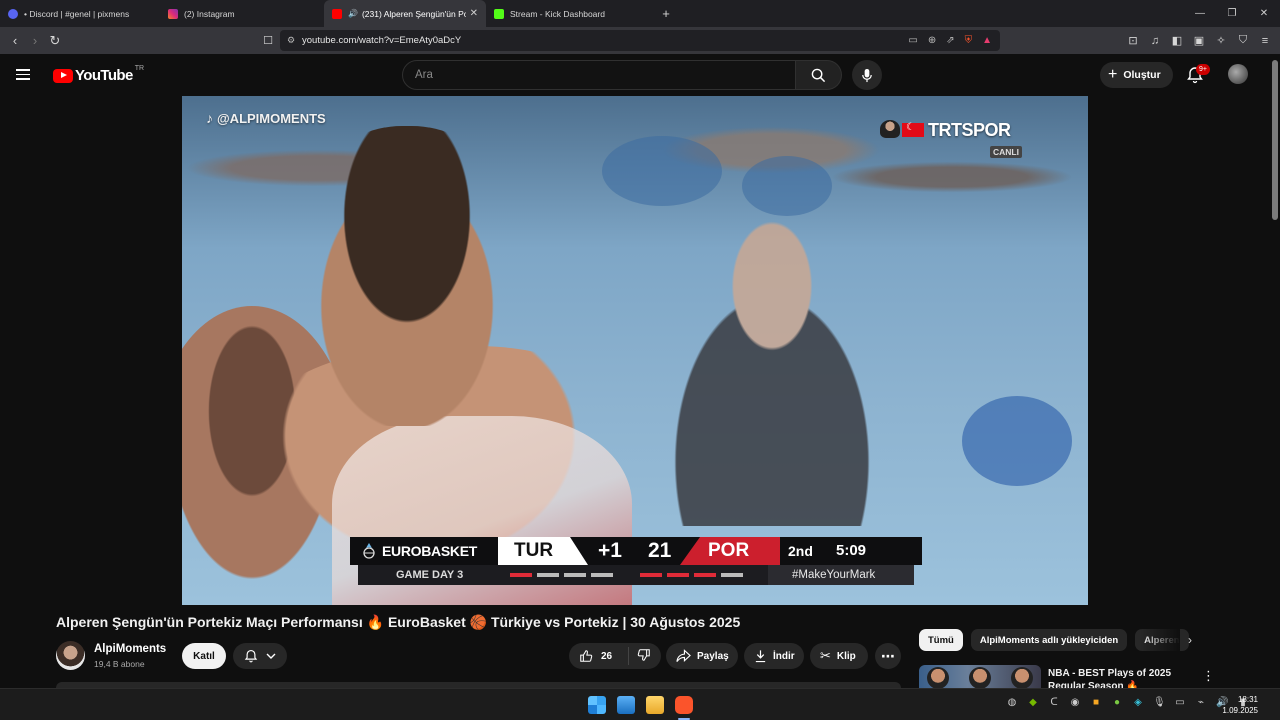 This screenshot has height=720, width=1280. What do you see at coordinates (1177, 40) in the screenshot?
I see `sidebar-icon: ◧` at bounding box center [1177, 40].